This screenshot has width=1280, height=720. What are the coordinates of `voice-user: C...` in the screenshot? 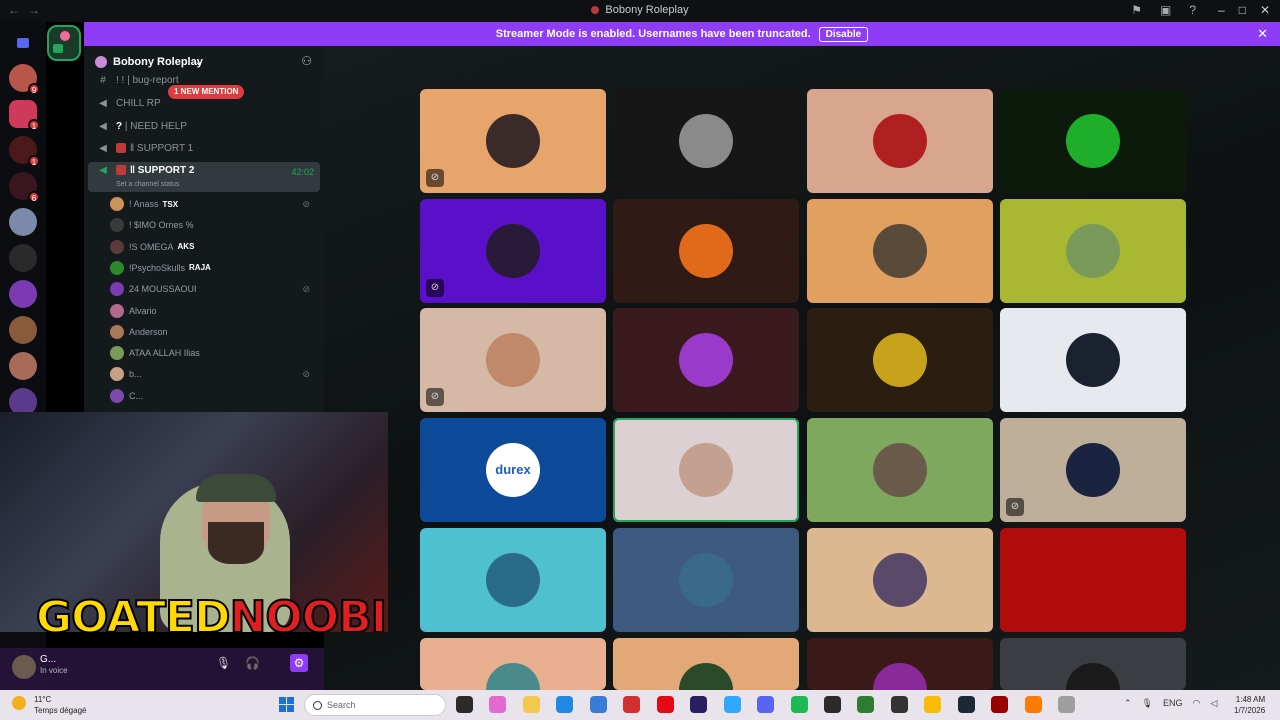 It's located at (215, 396).